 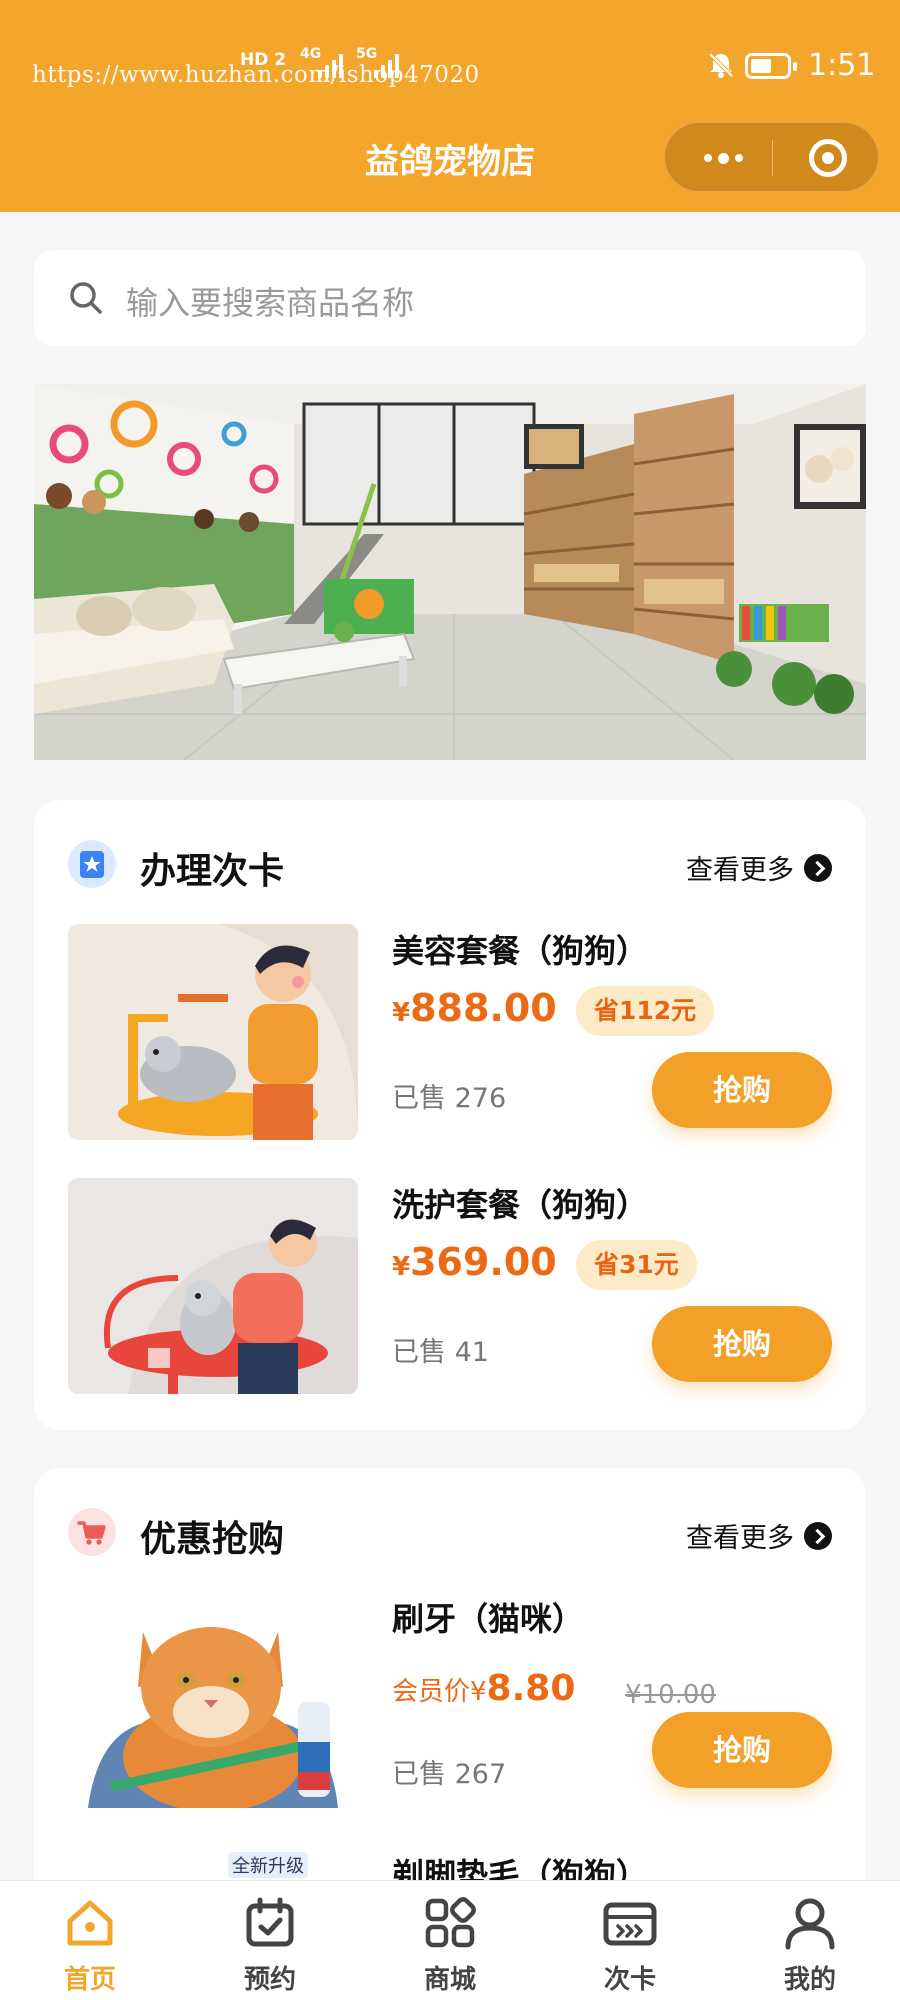 I want to click on search-icon, so click(x=86, y=298).